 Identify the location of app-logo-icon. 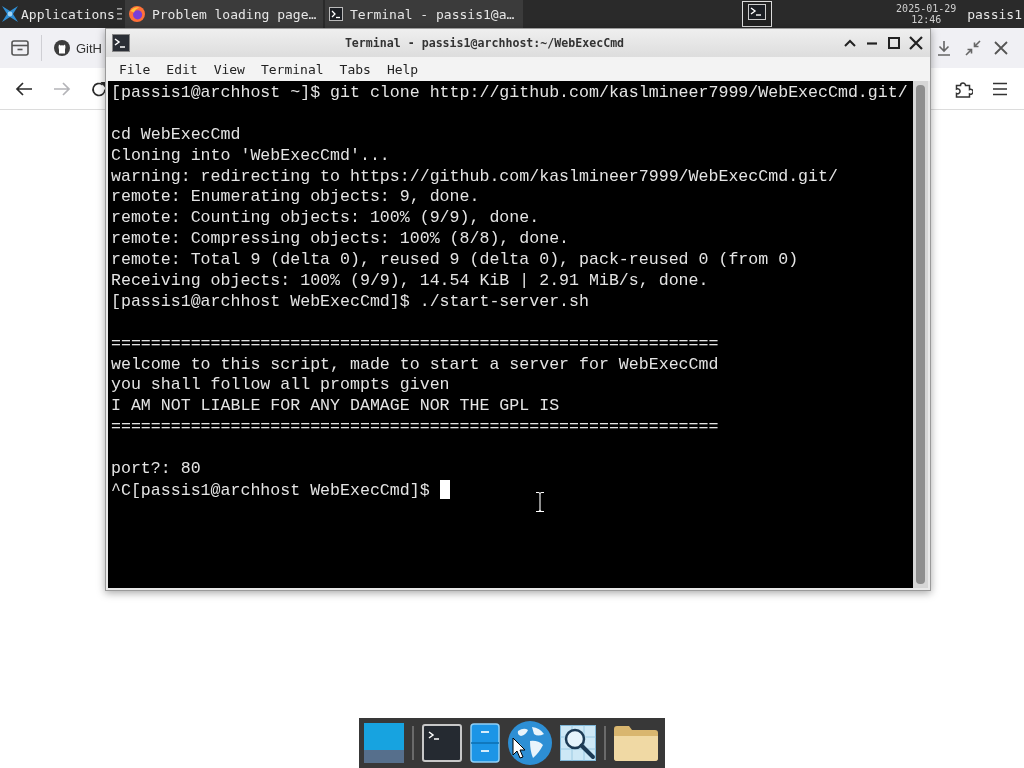
(136, 14).